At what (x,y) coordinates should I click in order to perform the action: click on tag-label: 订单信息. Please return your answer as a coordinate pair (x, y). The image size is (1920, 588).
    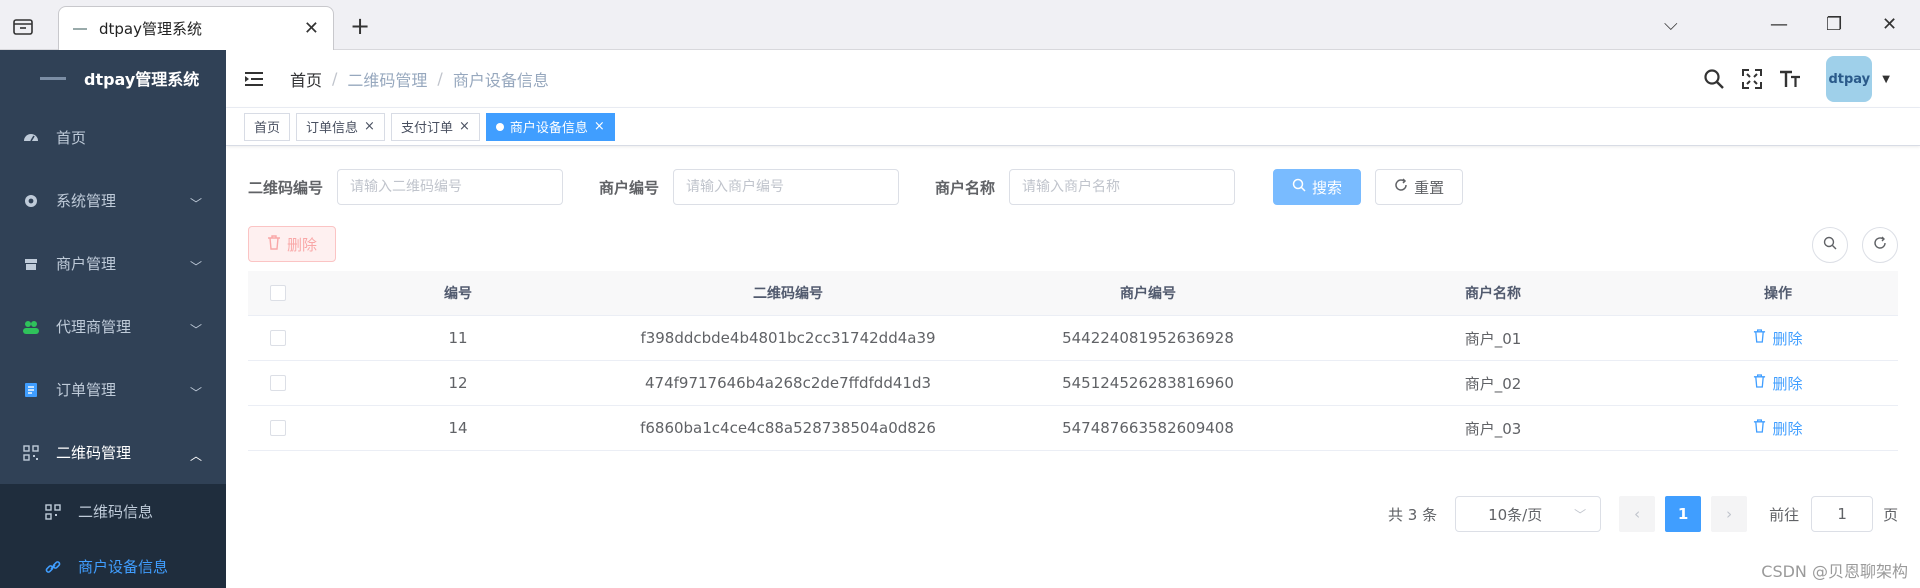
    Looking at the image, I should click on (332, 128).